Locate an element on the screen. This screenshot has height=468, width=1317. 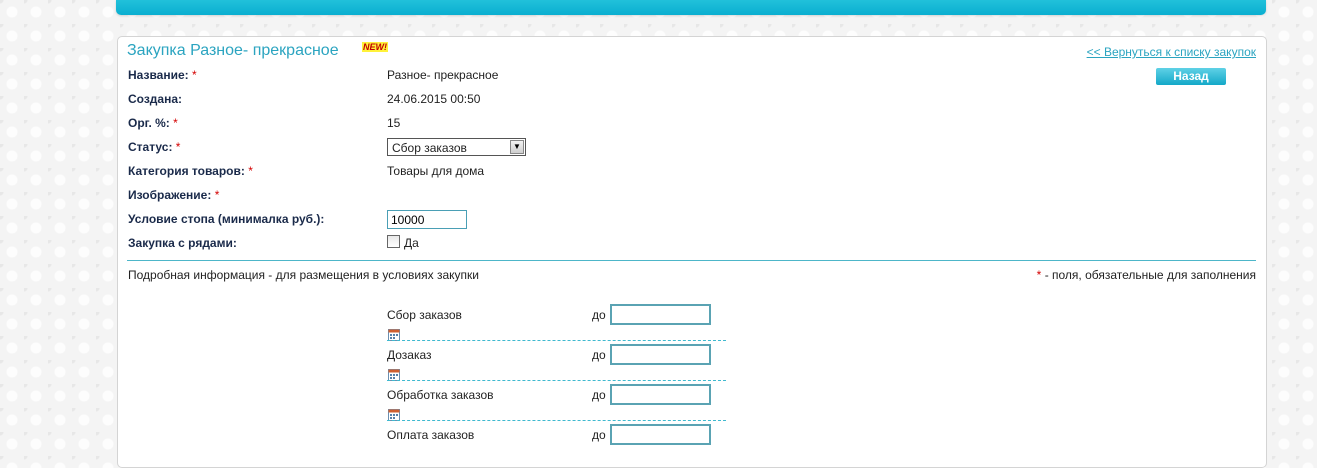
status-selected-value: Сбор заказов is located at coordinates (429, 148).